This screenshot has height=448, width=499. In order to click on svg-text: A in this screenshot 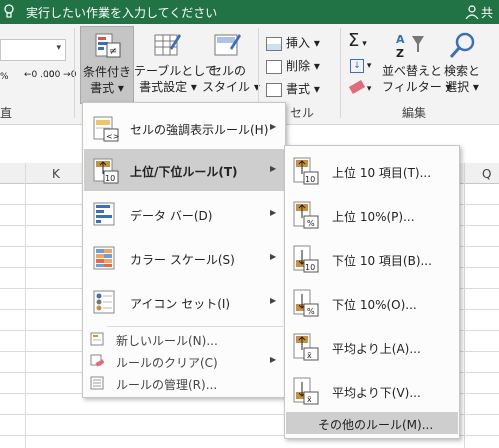, I will do `click(400, 39)`.